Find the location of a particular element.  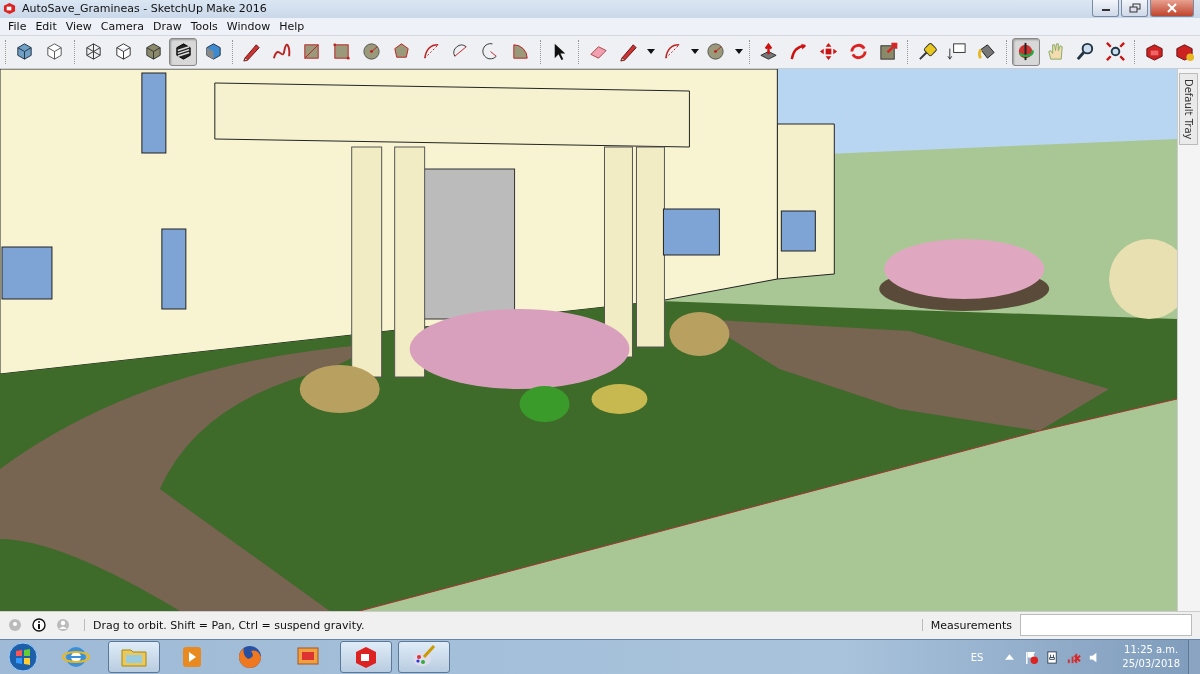

menu-item: File is located at coordinates (18, 26).